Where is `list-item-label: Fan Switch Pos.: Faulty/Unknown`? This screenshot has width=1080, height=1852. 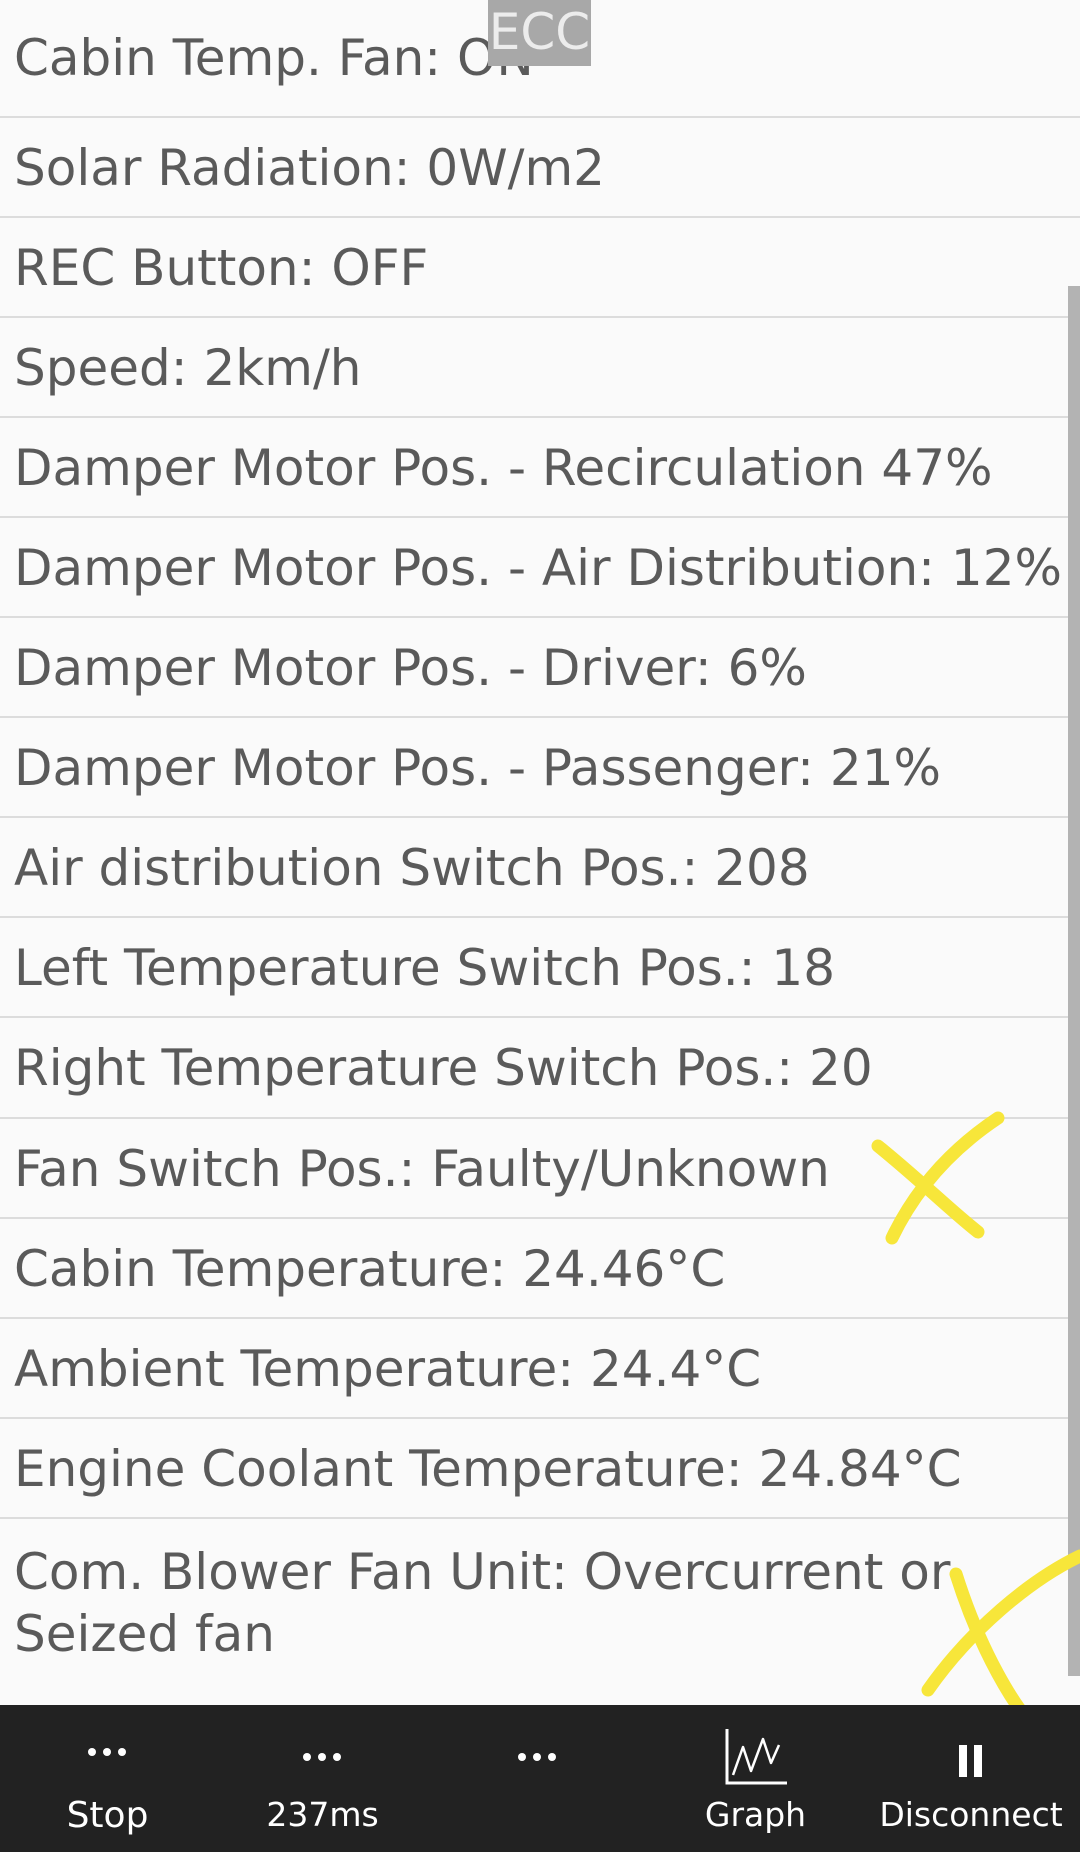 list-item-label: Fan Switch Pos.: Faulty/Unknown is located at coordinates (422, 1169).